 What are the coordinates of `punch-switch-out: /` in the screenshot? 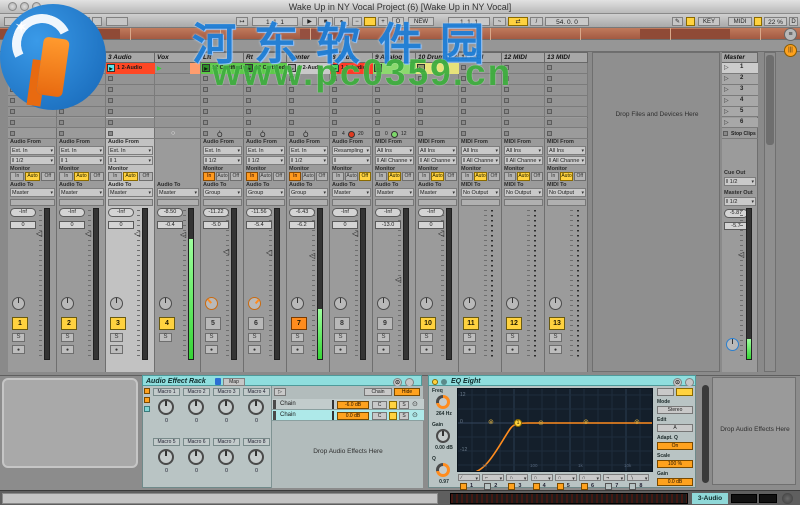 It's located at (536, 21).